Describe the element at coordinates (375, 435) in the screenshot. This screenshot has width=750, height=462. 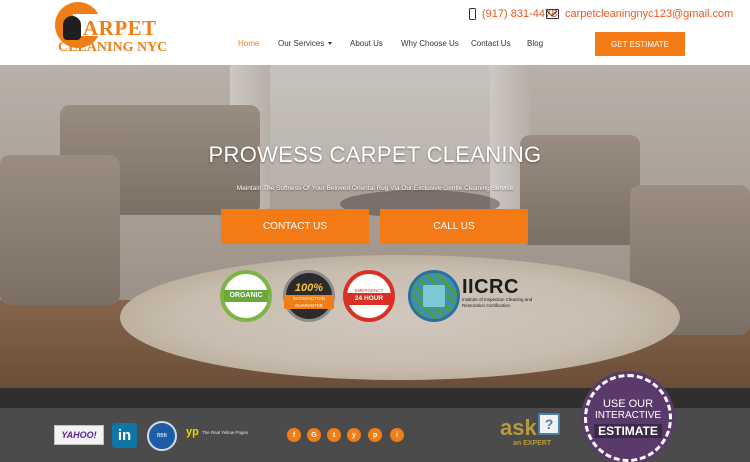
I see `pinterest-icon: p` at that location.